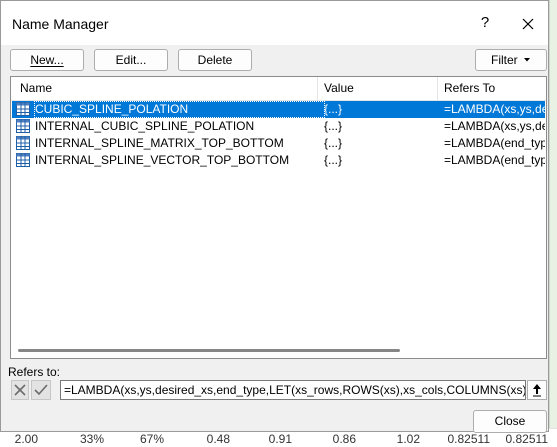 This screenshot has width=557, height=447. What do you see at coordinates (26, 439) in the screenshot?
I see `sheet-cell: 2.00` at bounding box center [26, 439].